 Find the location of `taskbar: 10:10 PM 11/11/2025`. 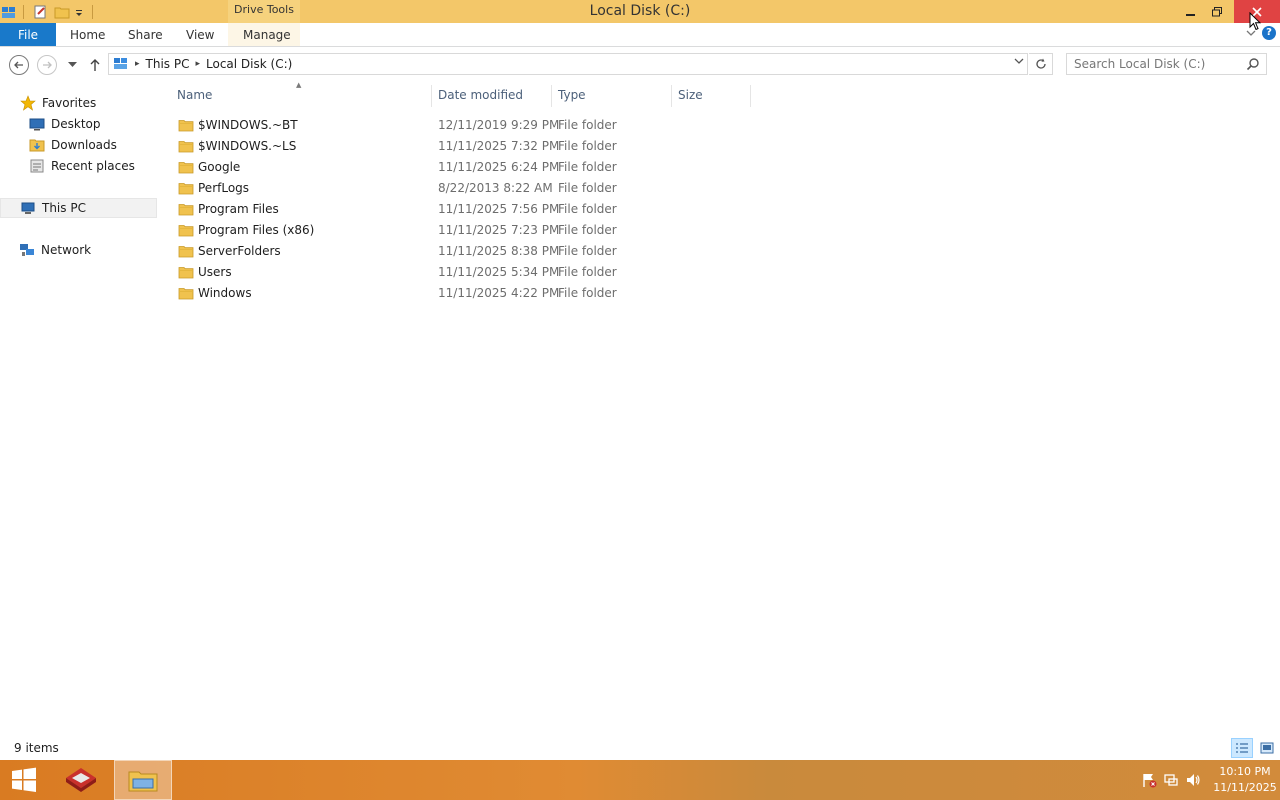

taskbar: 10:10 PM 11/11/2025 is located at coordinates (640, 780).